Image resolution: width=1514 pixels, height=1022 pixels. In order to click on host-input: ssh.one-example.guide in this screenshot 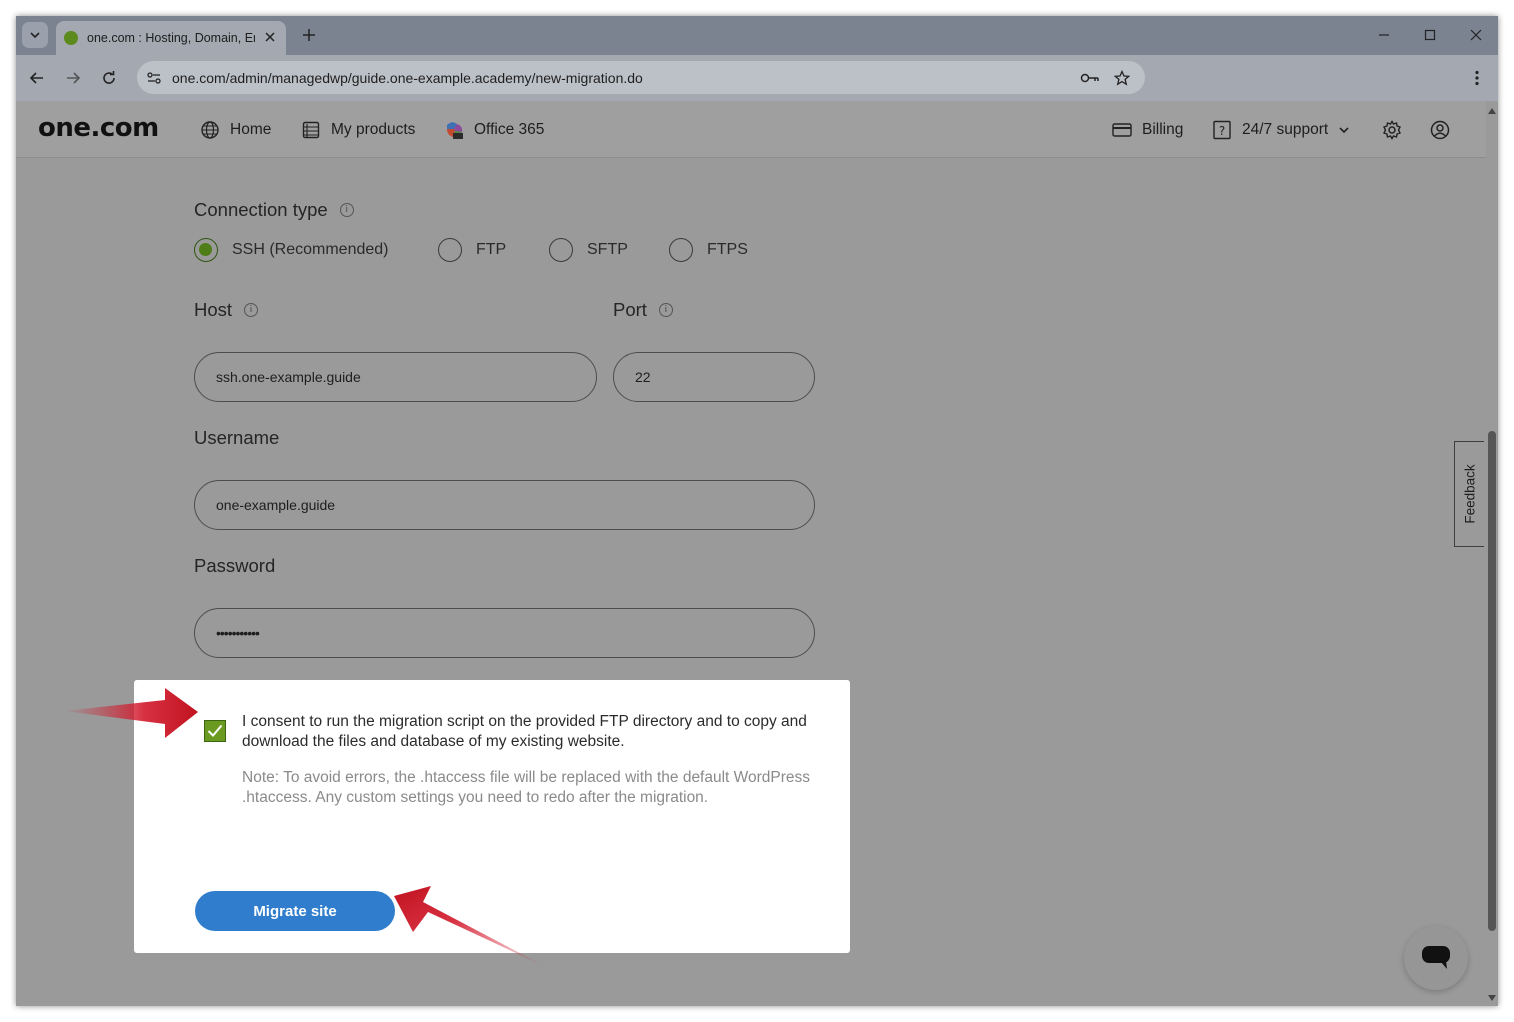, I will do `click(395, 377)`.